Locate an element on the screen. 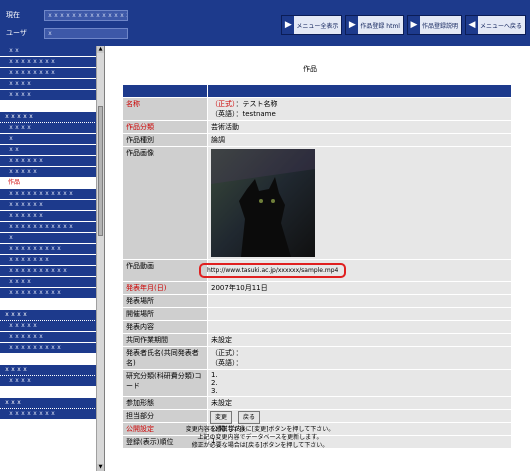 This screenshot has height=471, width=530. row-label: 開催場所 is located at coordinates (165, 314).